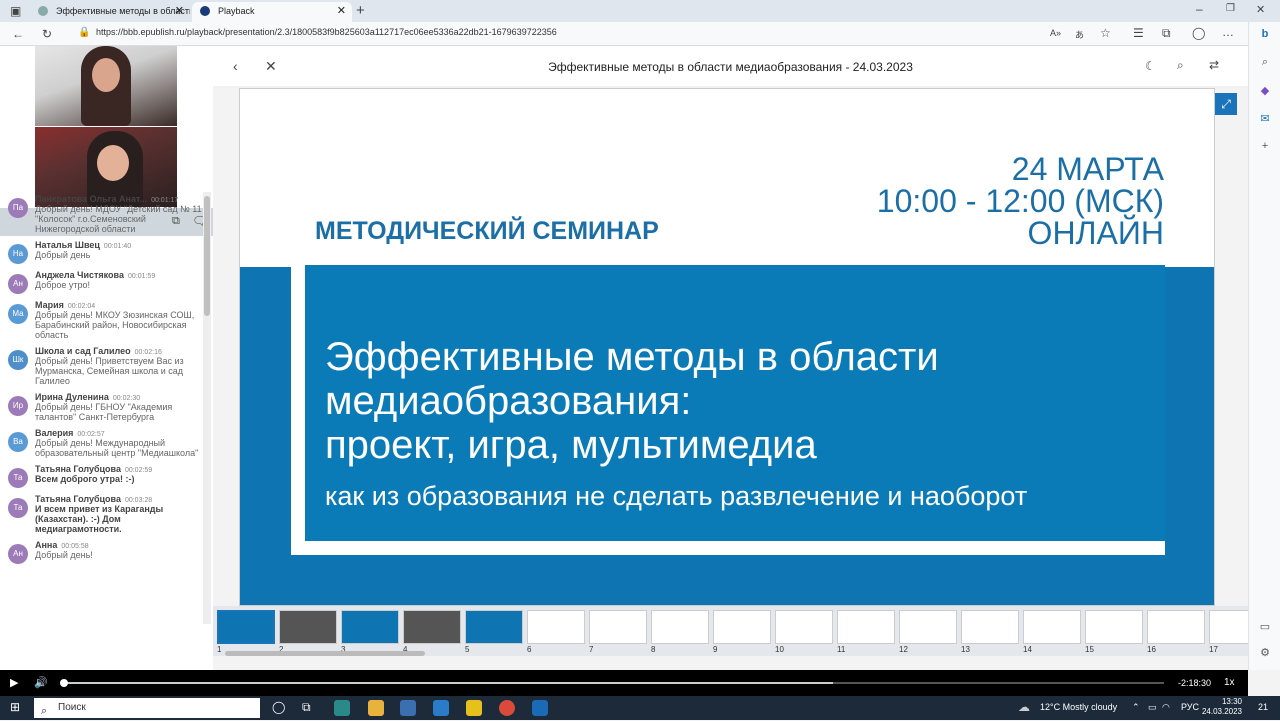 The width and height of the screenshot is (1280, 721). Describe the element at coordinates (779, 649) in the screenshot. I see `slide-thumbnail-number: 10` at that location.